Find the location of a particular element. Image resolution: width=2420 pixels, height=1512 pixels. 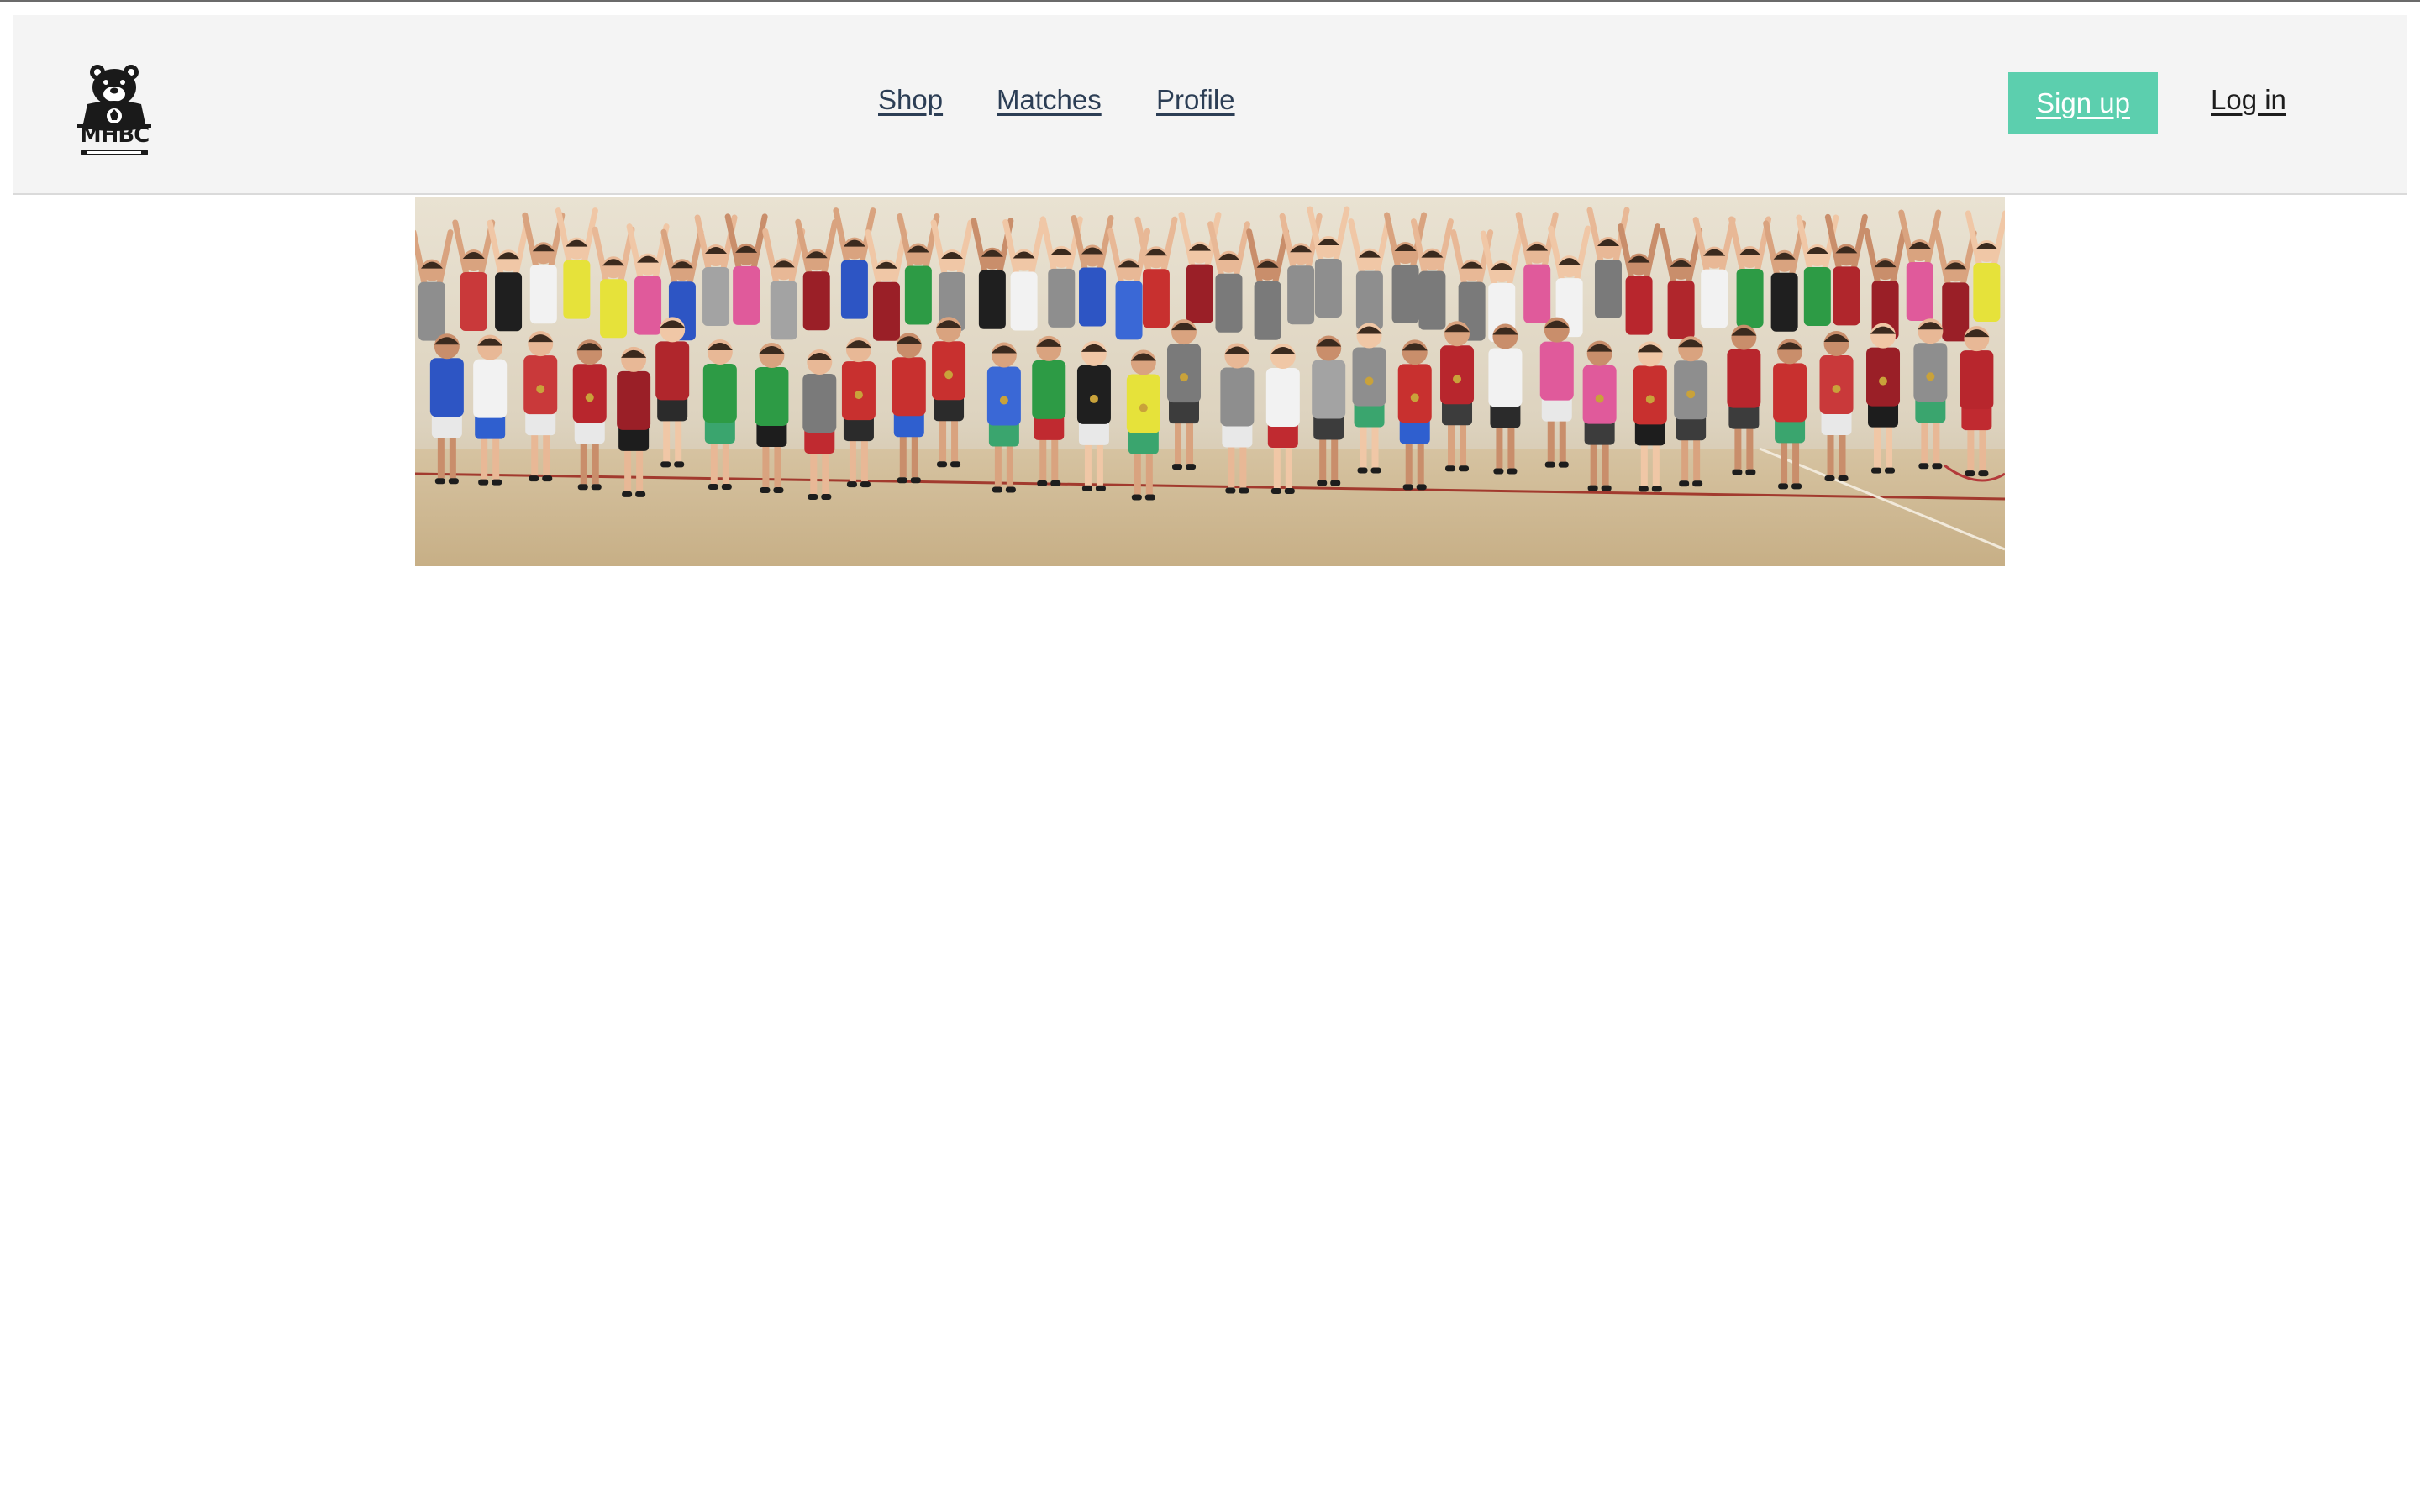

nav-link-profile: Profile is located at coordinates (1195, 100).